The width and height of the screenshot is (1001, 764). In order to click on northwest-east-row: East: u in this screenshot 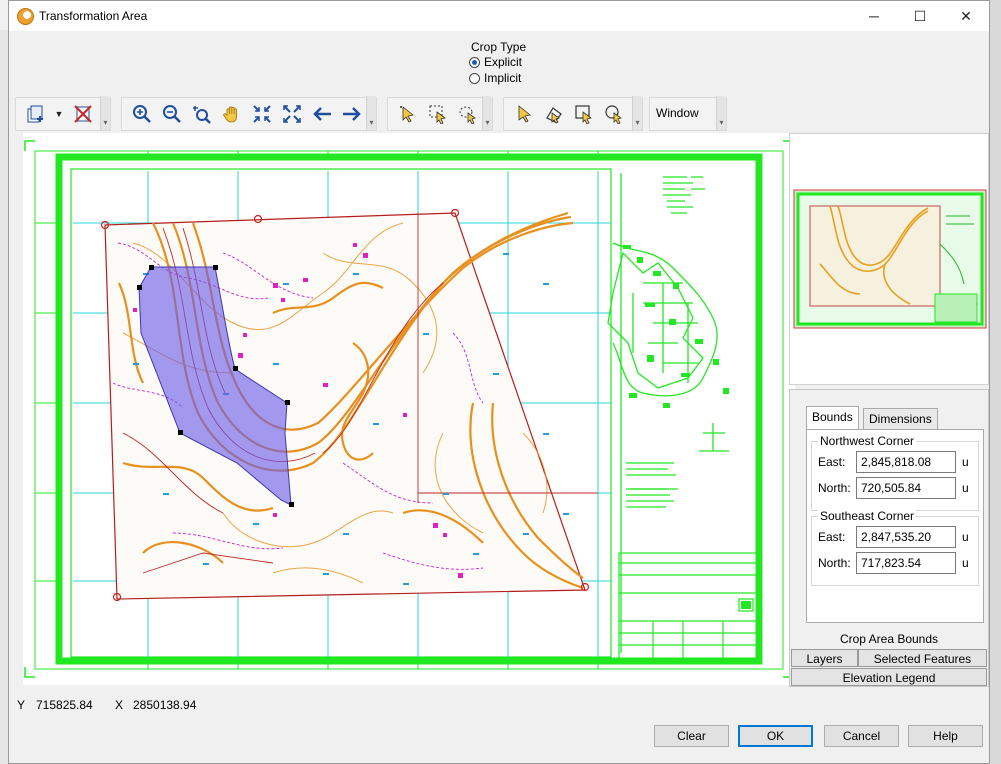, I will do `click(898, 462)`.